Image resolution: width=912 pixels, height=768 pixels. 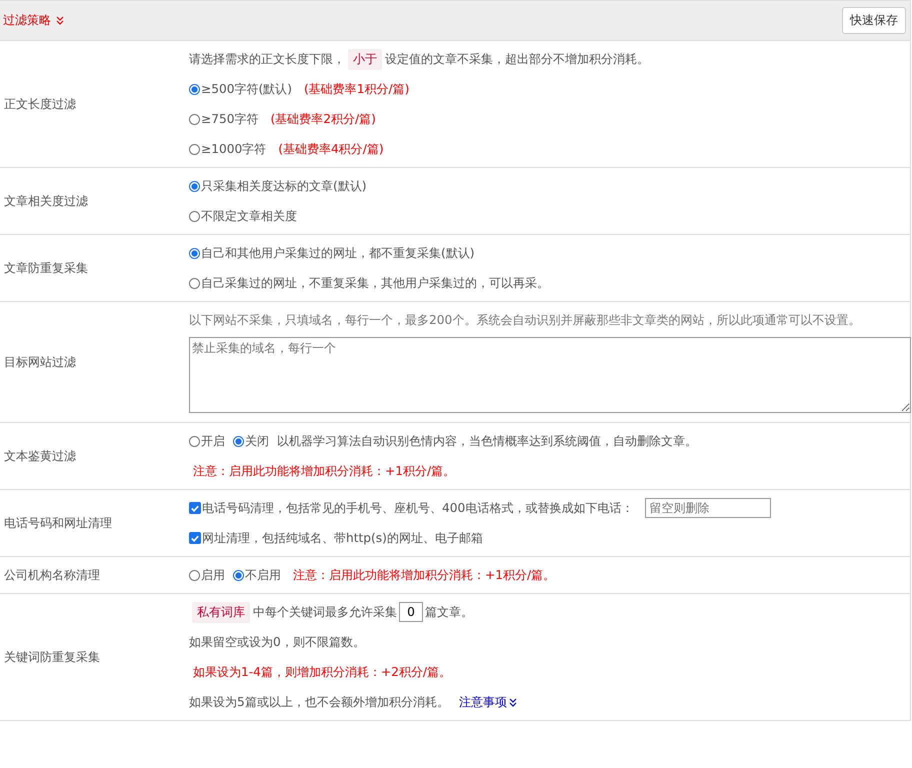 I want to click on keyword-tag: 私有词库, so click(x=221, y=612).